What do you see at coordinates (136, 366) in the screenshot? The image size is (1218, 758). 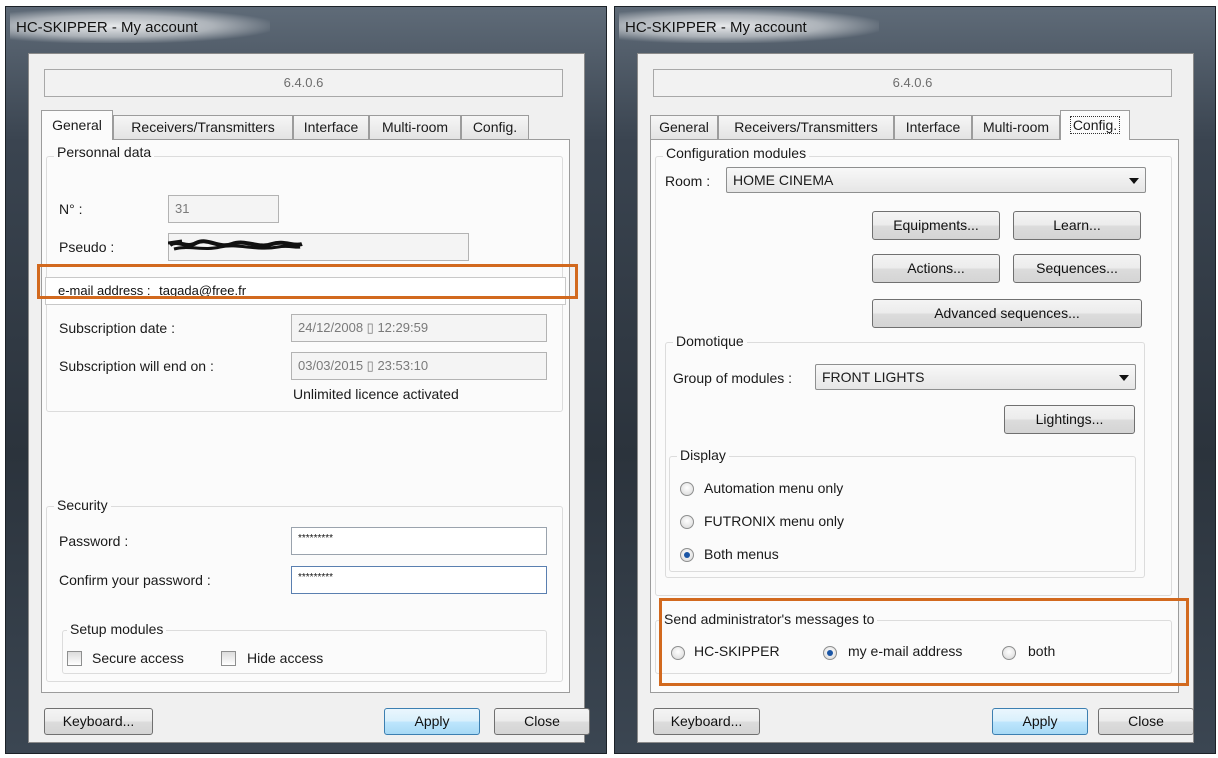 I see `subscription-end-label: Subscription will end on :` at bounding box center [136, 366].